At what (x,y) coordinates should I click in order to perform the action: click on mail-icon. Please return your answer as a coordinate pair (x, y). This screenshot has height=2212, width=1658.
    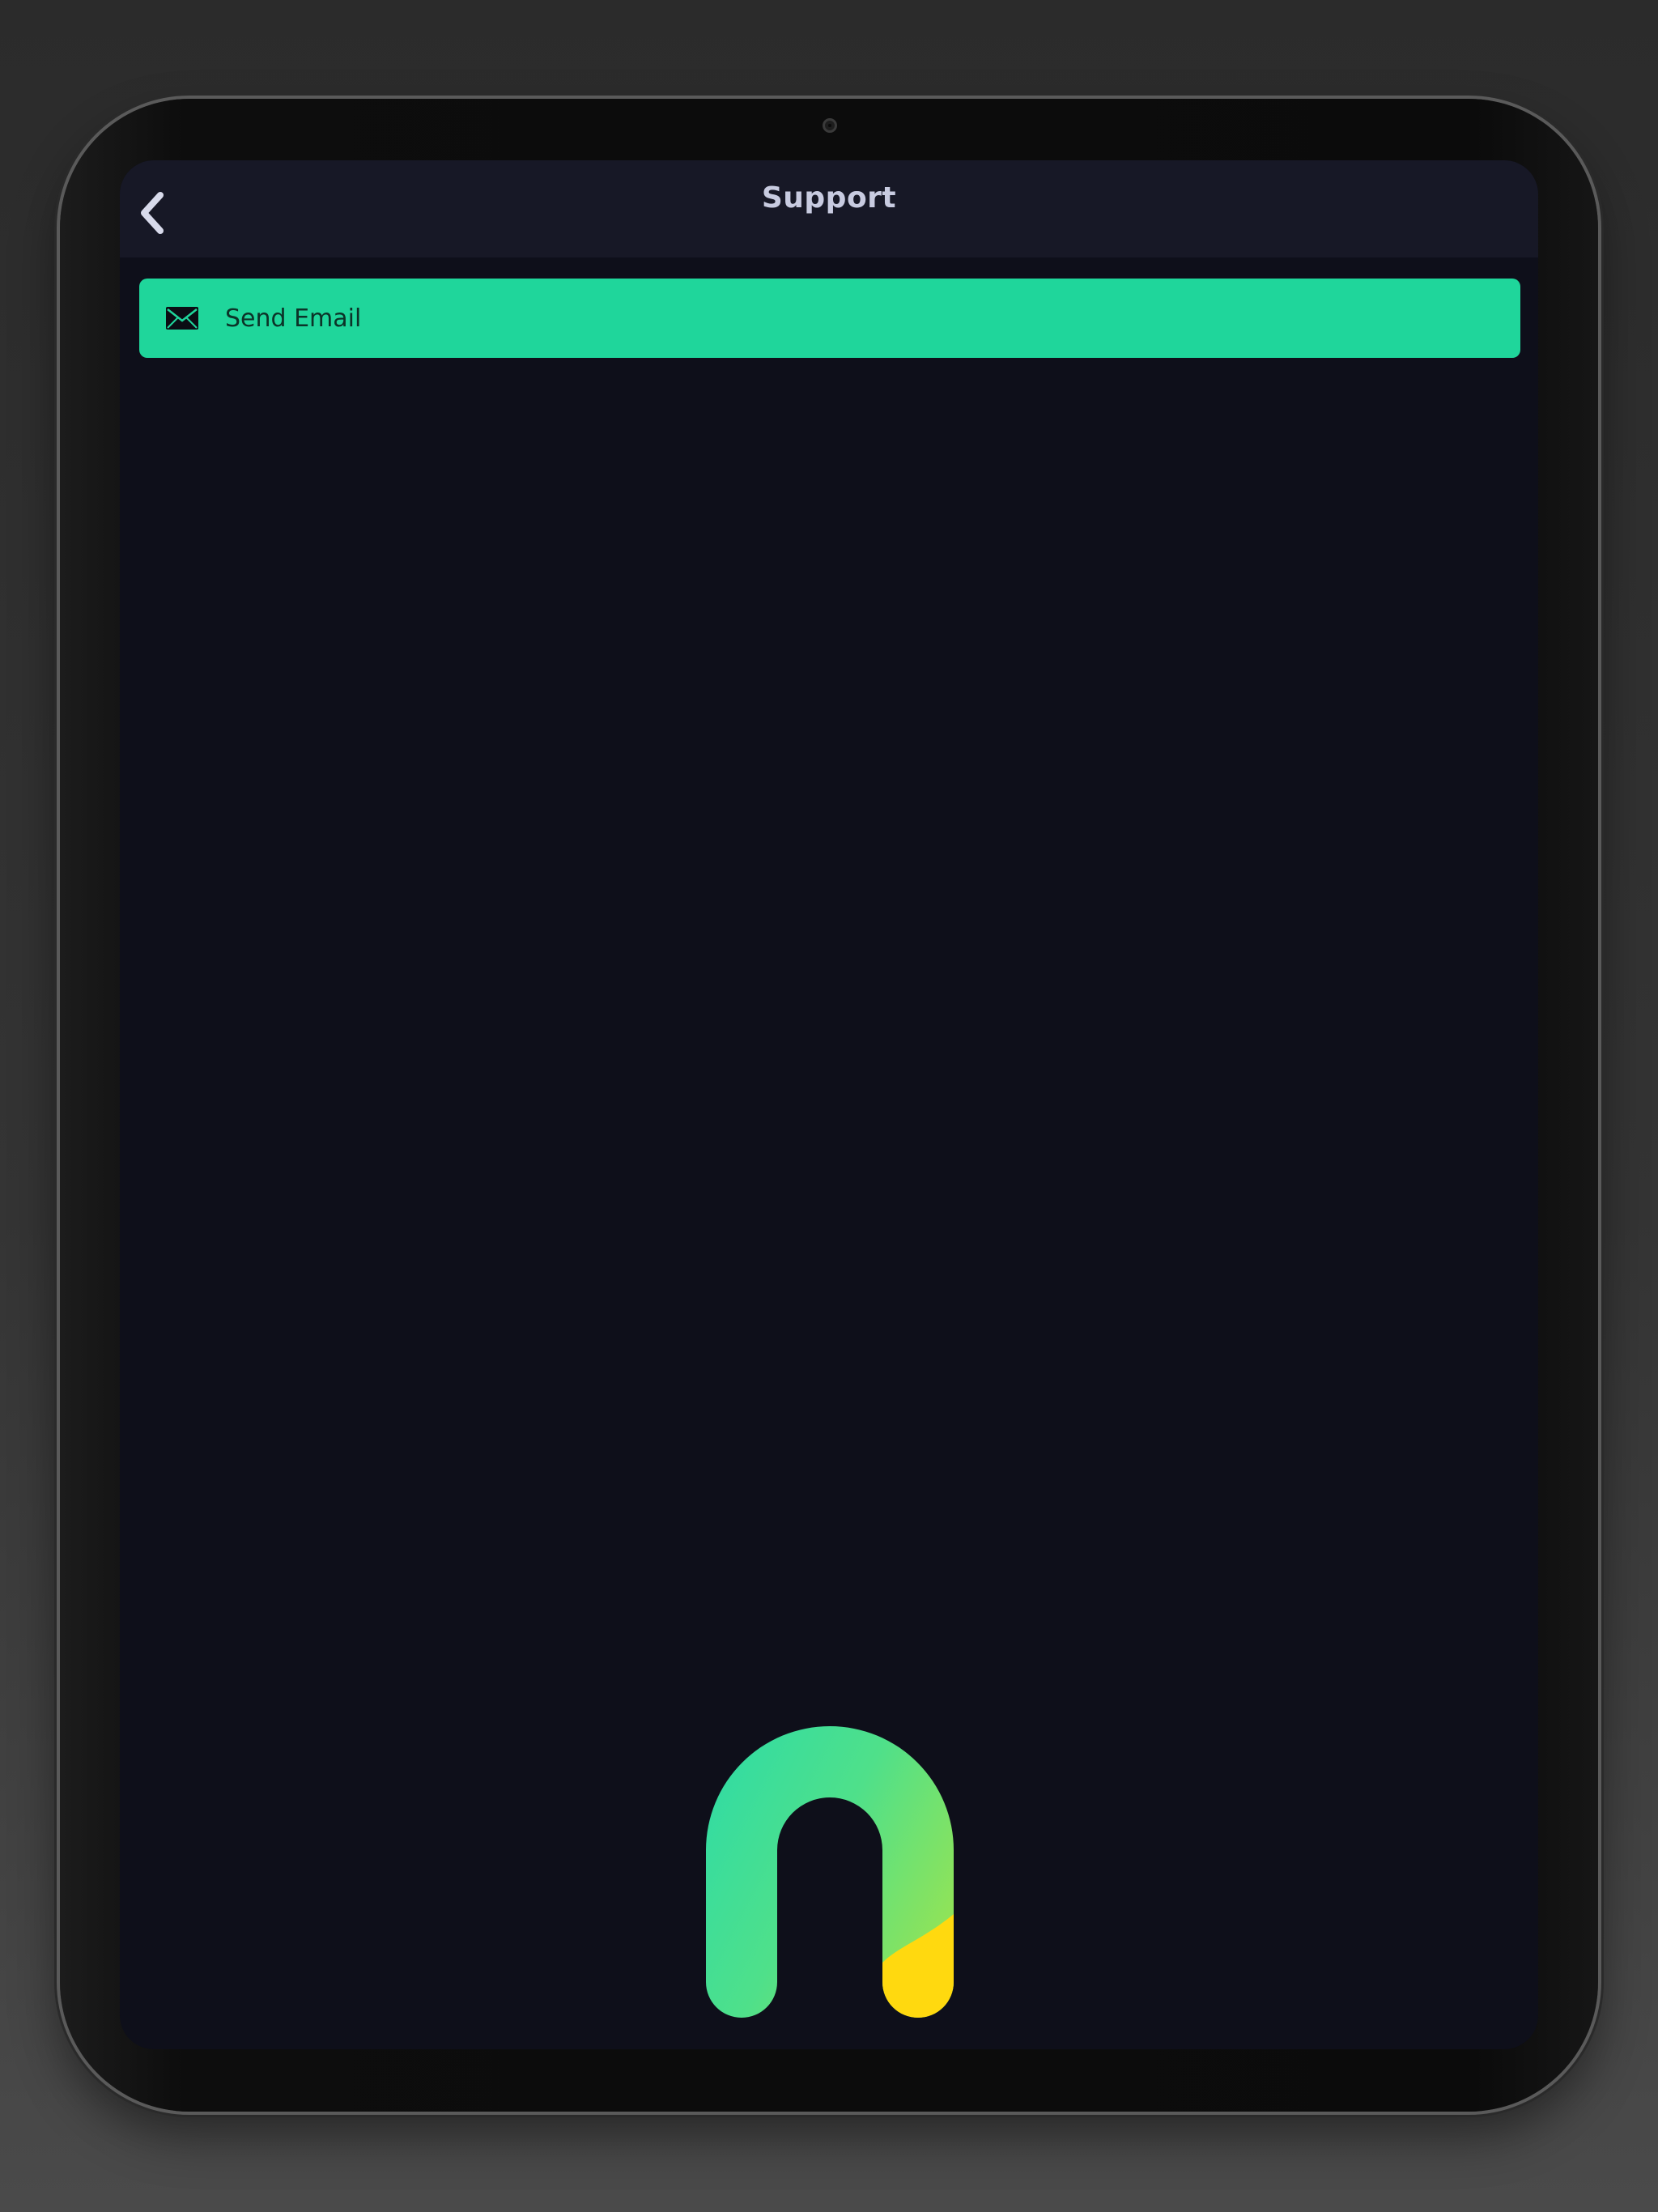
    Looking at the image, I should click on (182, 318).